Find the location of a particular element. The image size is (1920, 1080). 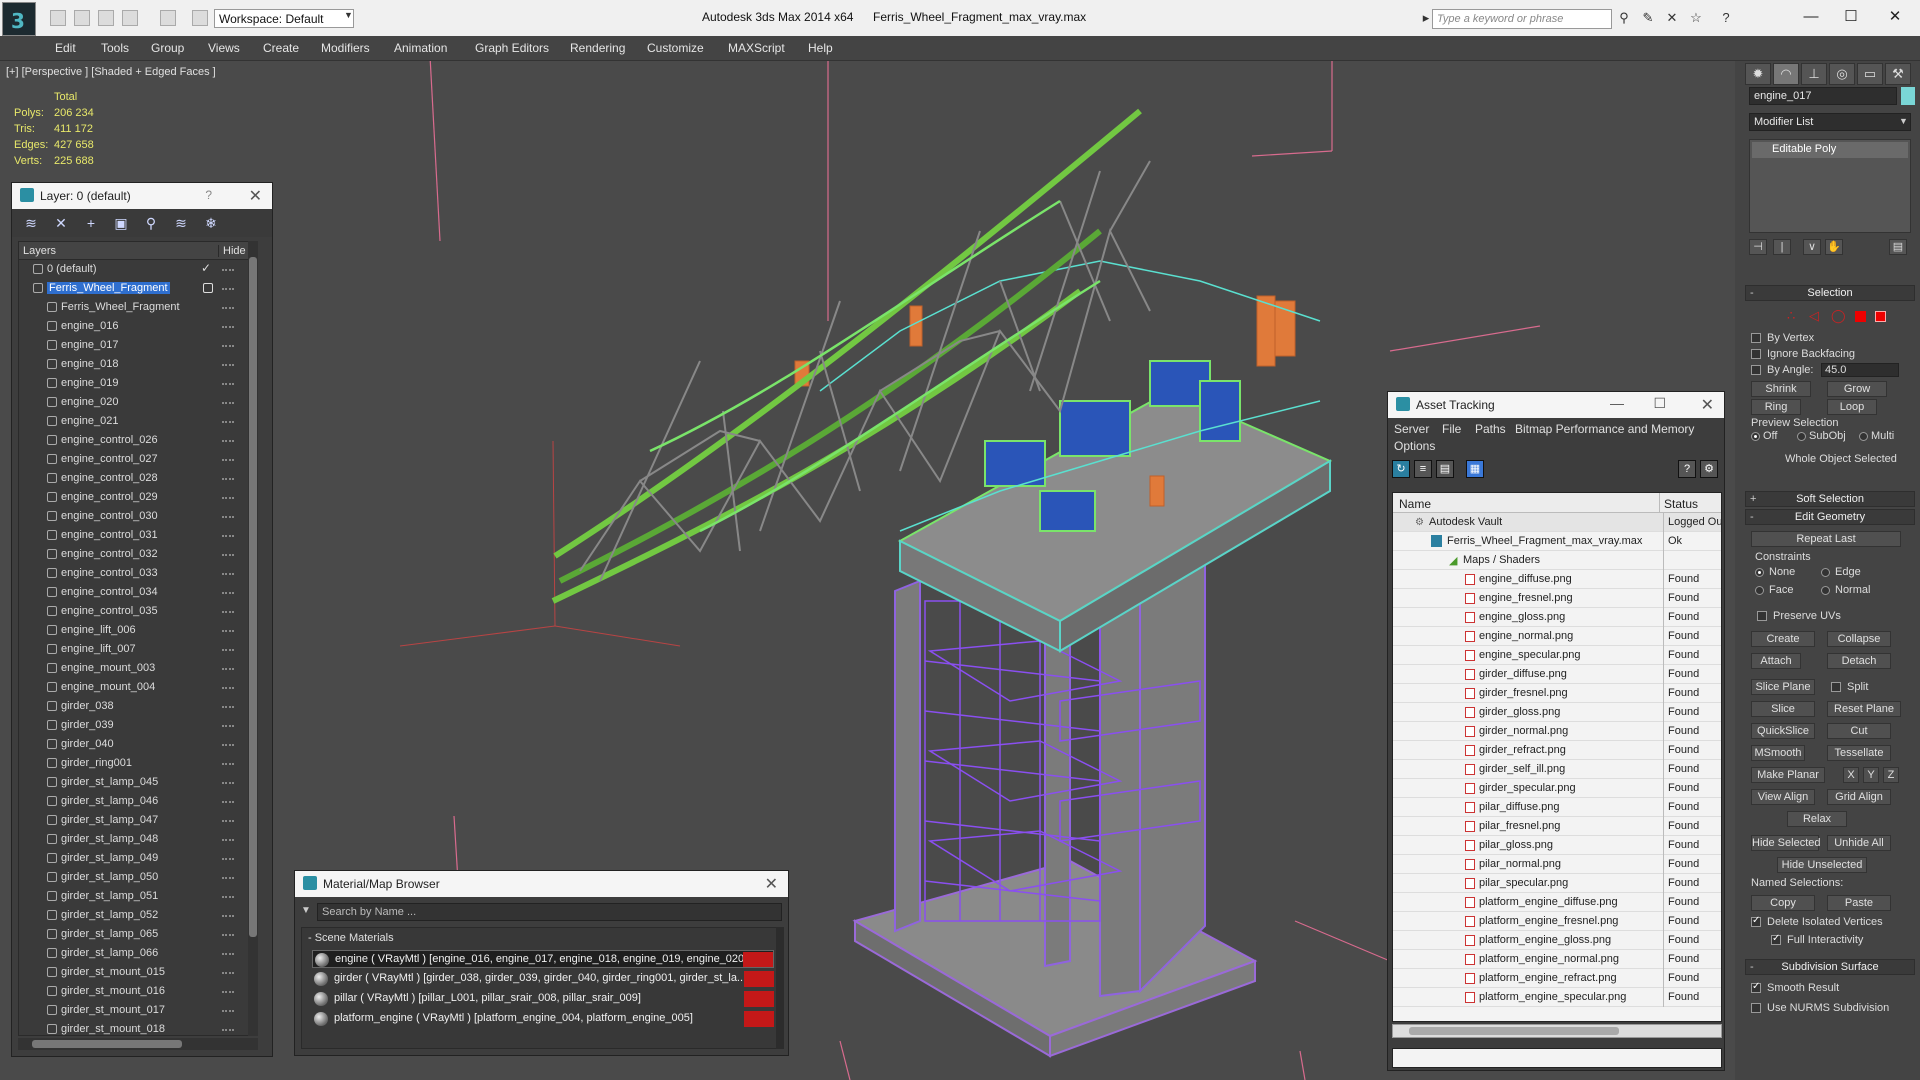

detach-button: Detach is located at coordinates (1859, 661).